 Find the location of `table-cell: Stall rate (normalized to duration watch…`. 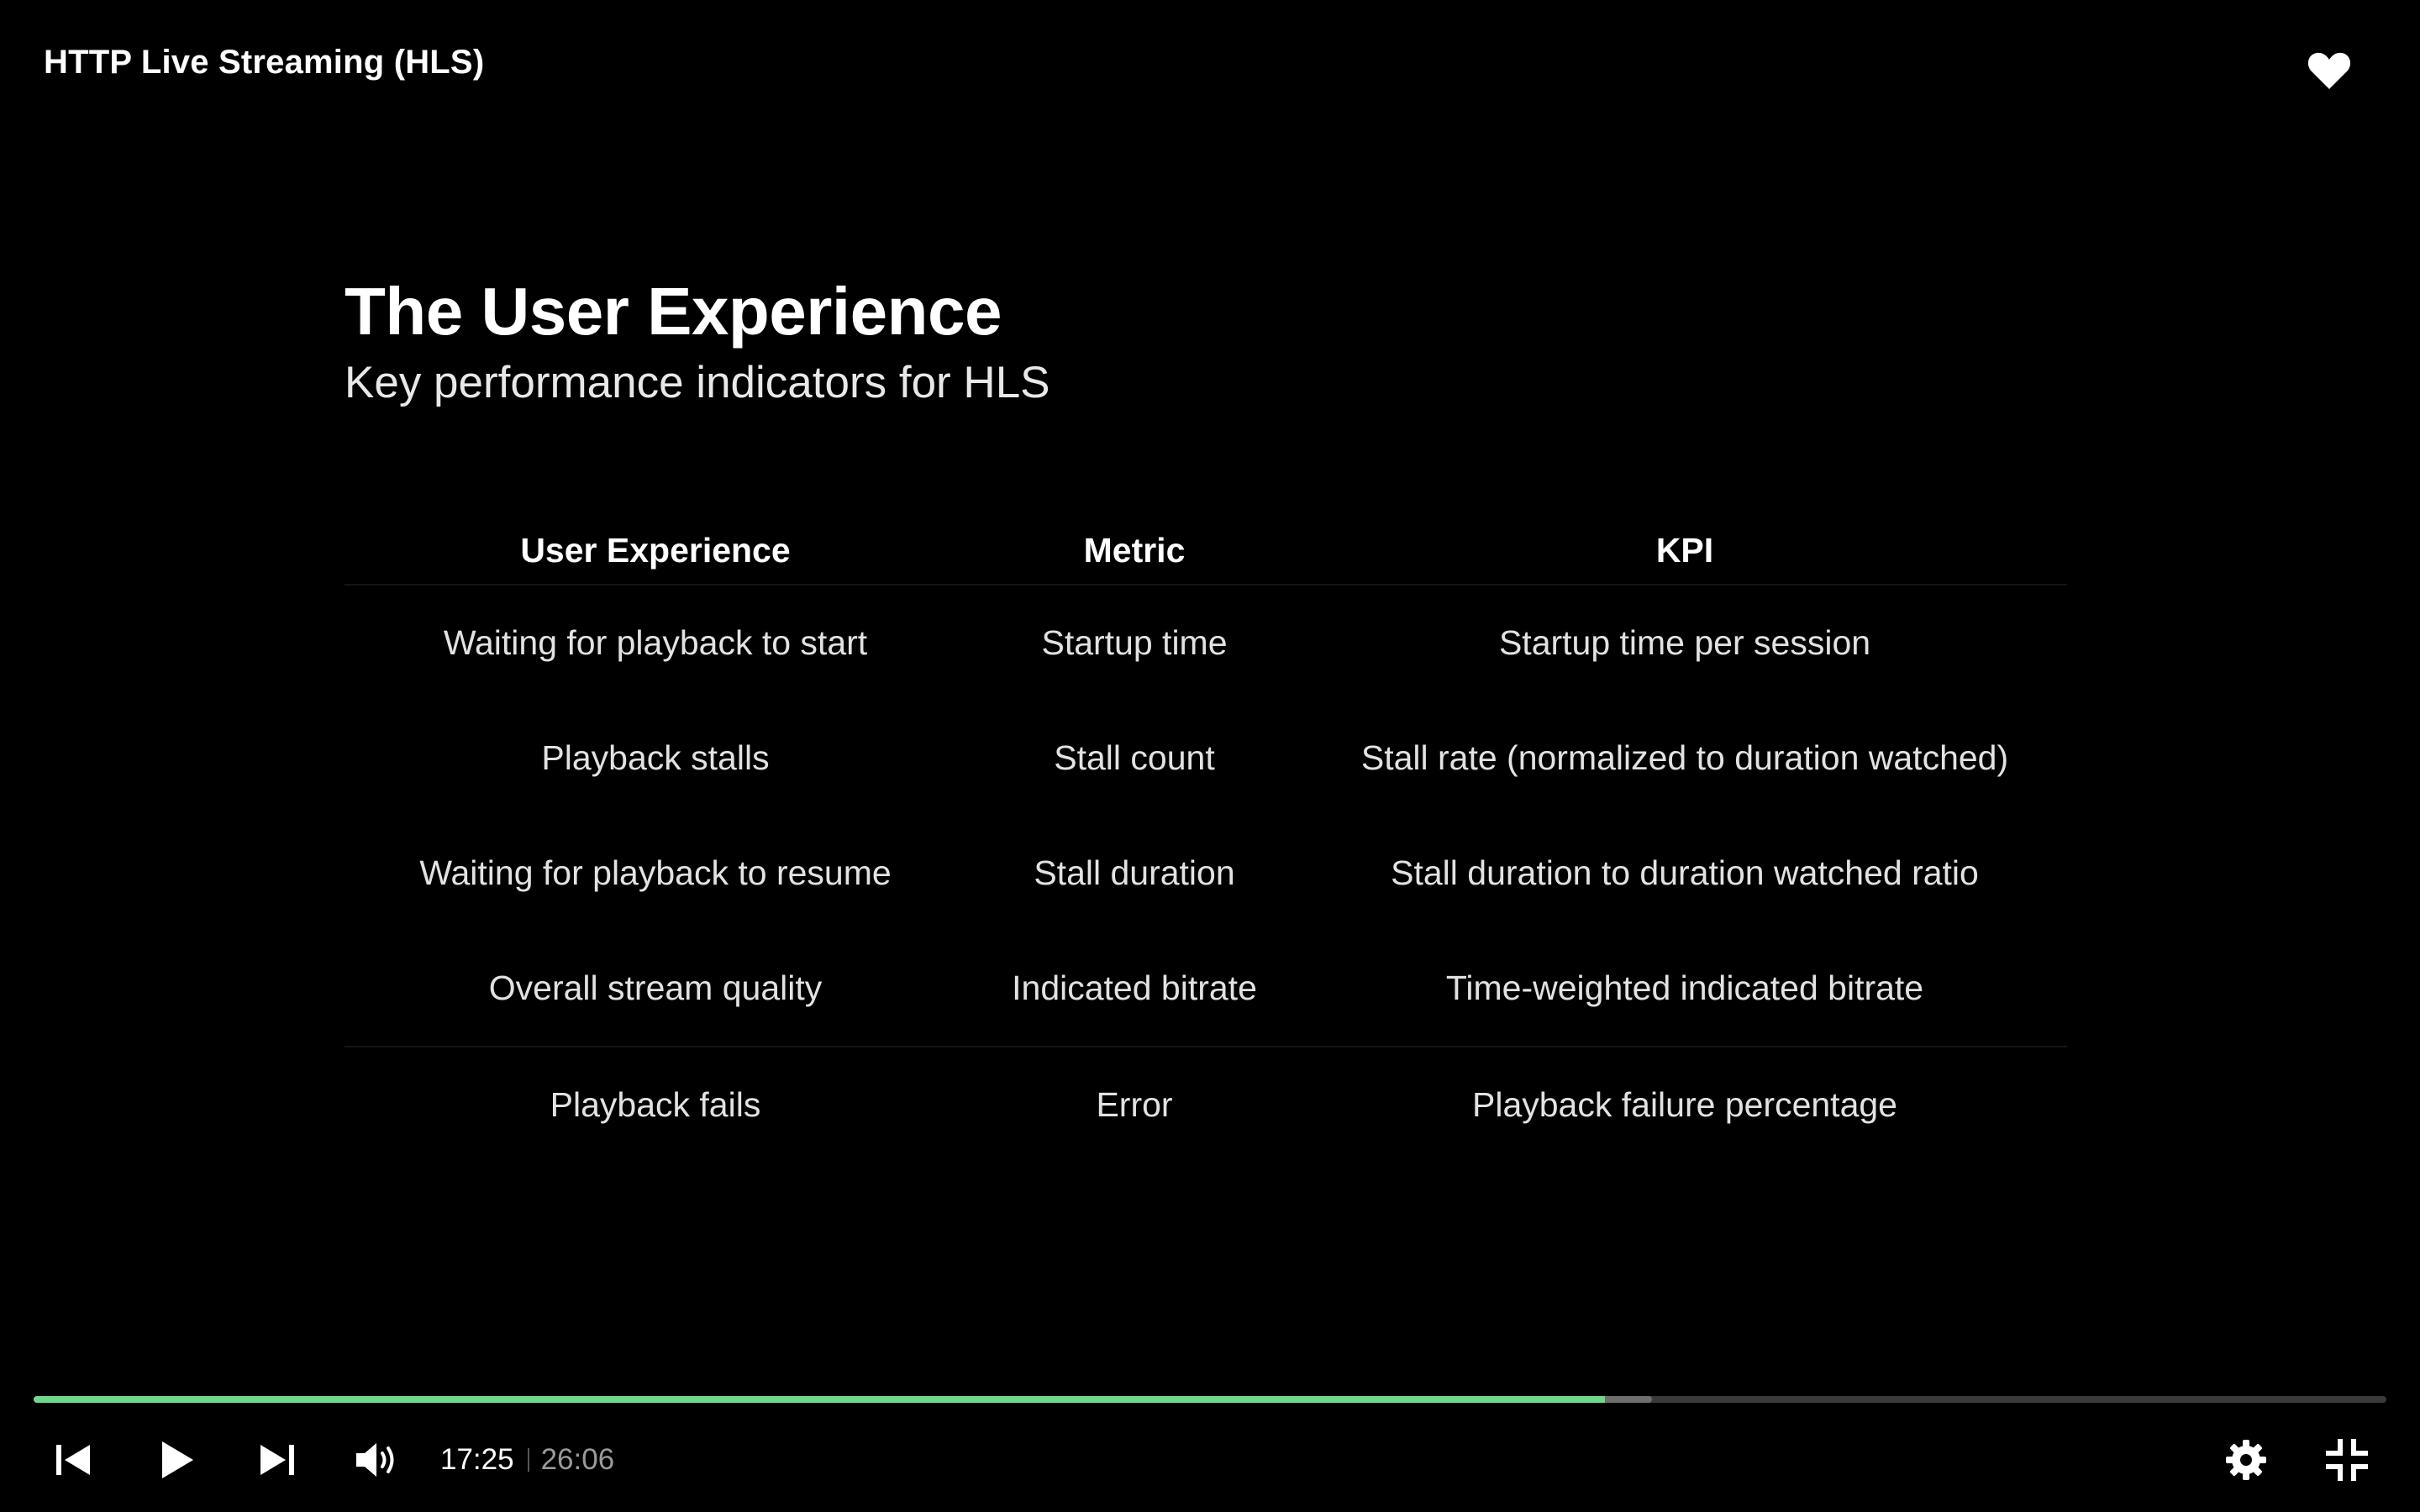

table-cell: Stall rate (normalized to duration watch… is located at coordinates (1684, 757).